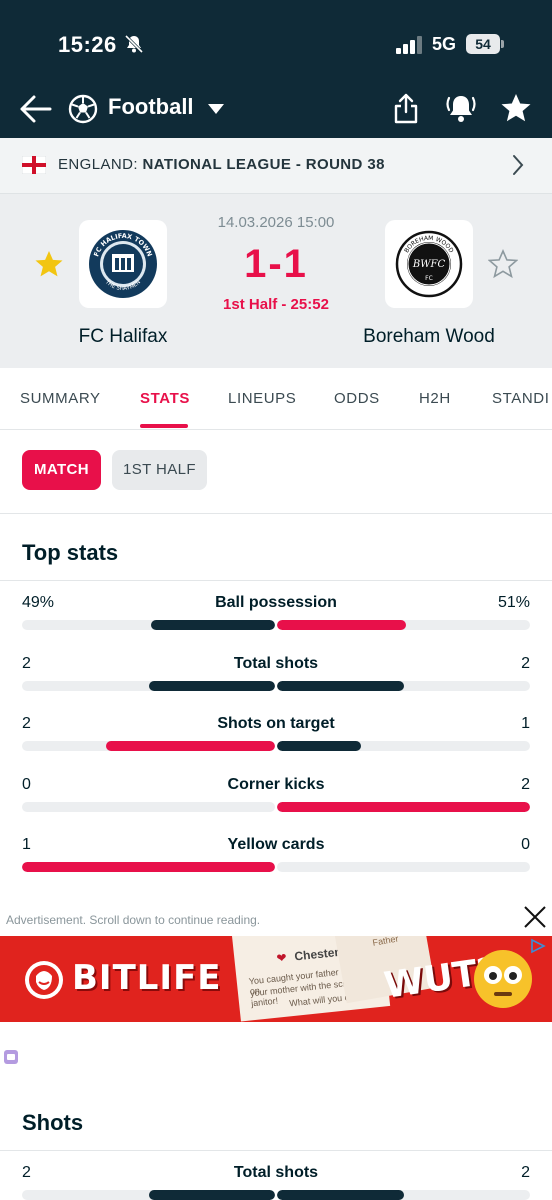 The image size is (552, 1200). I want to click on away-stat-value: 51%, so click(513, 602).